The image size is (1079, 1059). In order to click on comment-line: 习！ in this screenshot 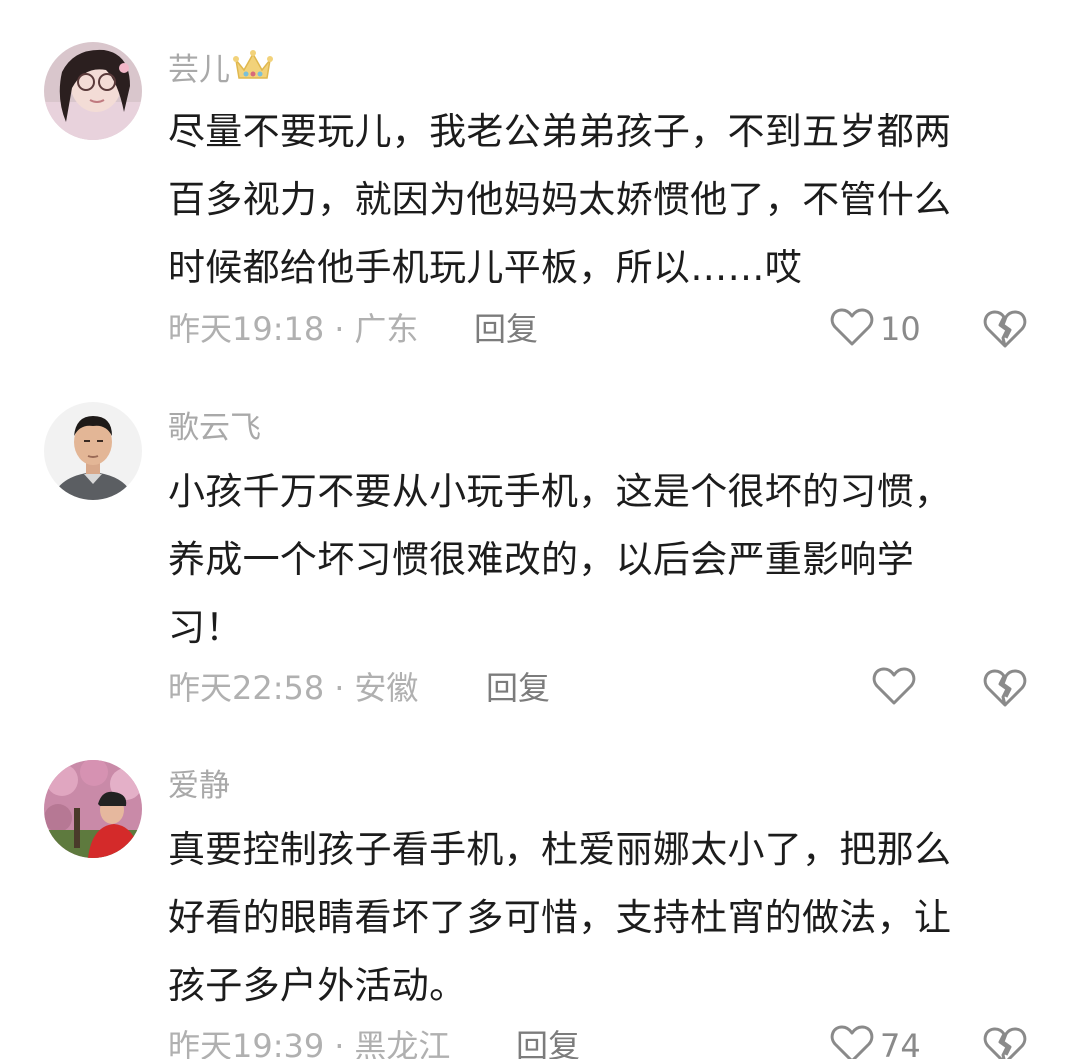, I will do `click(205, 627)`.